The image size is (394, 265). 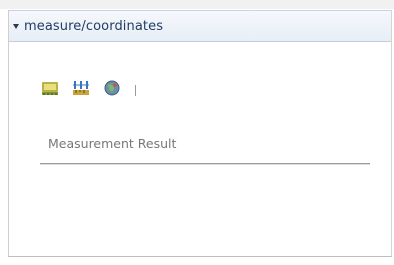 What do you see at coordinates (200, 26) in the screenshot?
I see `panel-header: measure/coordinates` at bounding box center [200, 26].